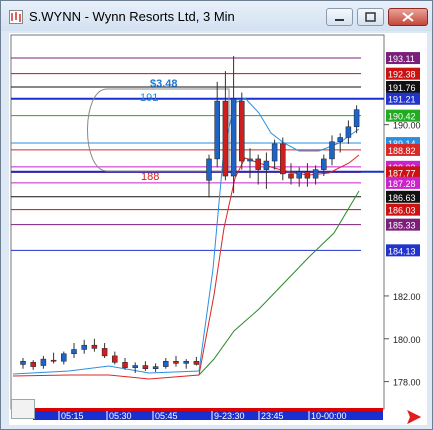  I want to click on x-tick-label: 9-23:30, so click(229, 416).